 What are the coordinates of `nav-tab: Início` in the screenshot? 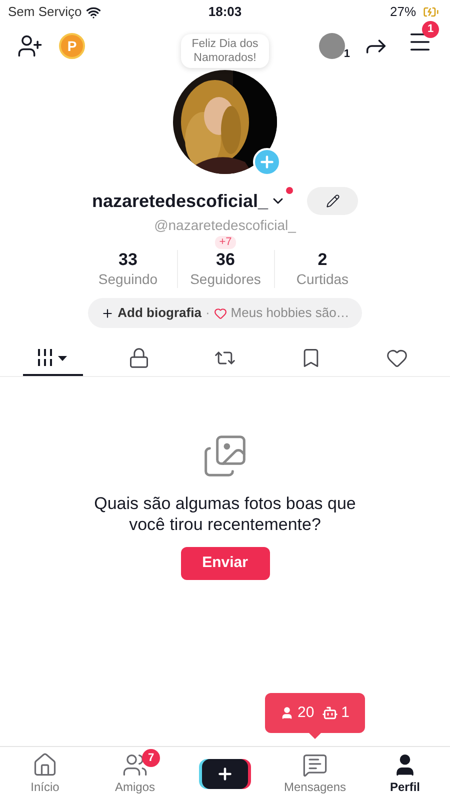 It's located at (45, 773).